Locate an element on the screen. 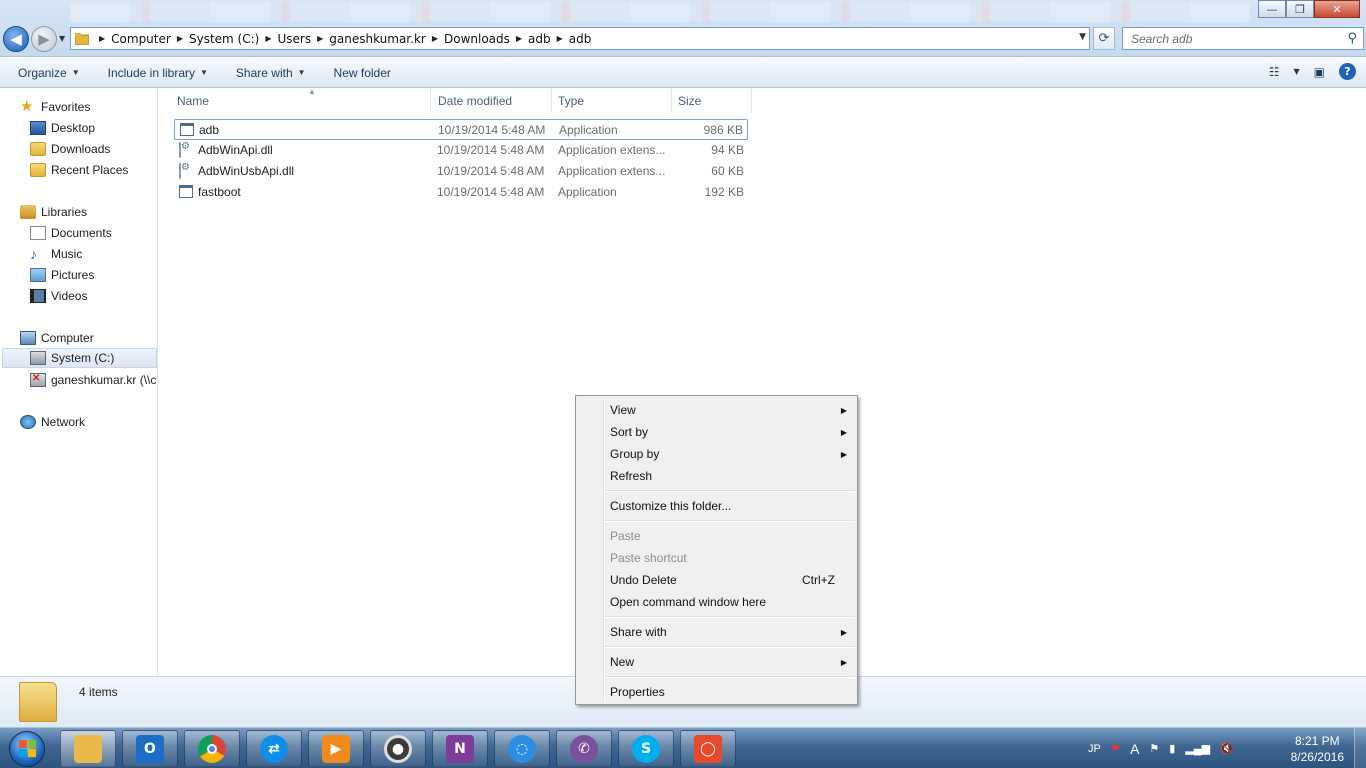 The image size is (1366, 768). recent-pages-dropdown-icon: ▼ is located at coordinates (62, 38).